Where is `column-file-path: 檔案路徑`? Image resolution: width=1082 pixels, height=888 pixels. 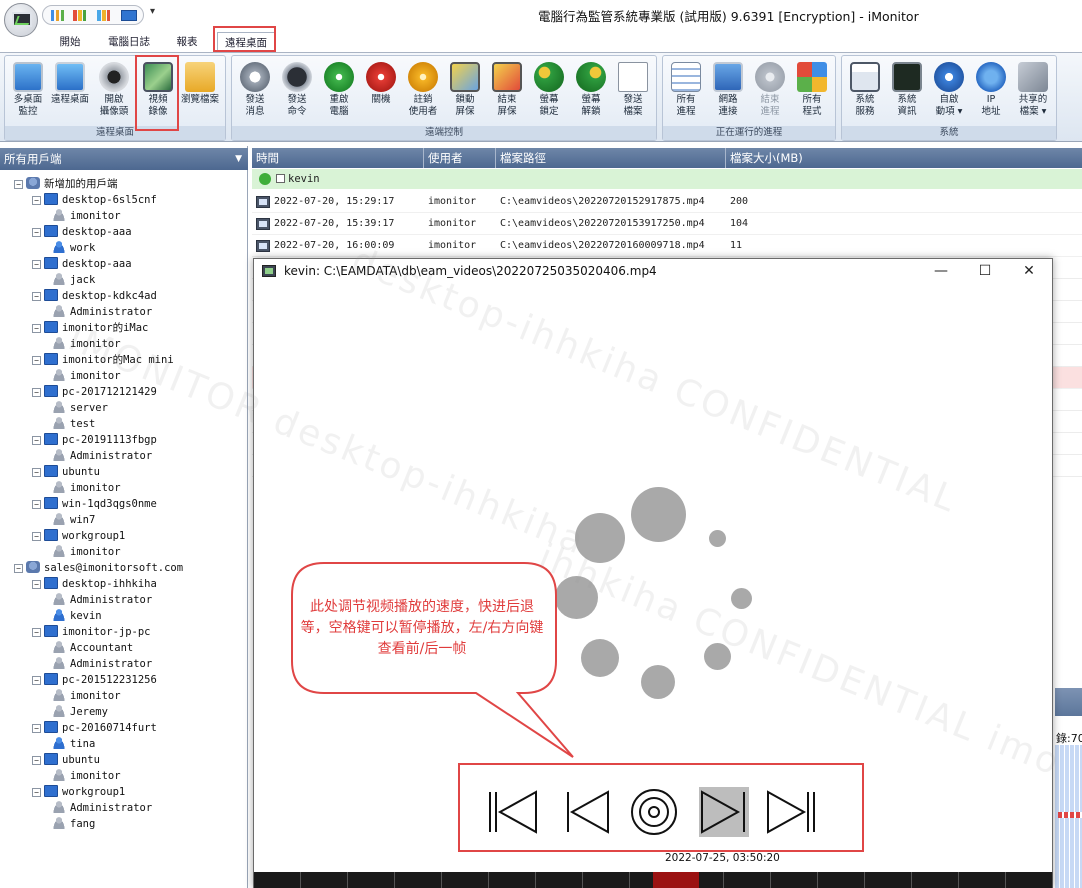 column-file-path: 檔案路徑 is located at coordinates (611, 158).